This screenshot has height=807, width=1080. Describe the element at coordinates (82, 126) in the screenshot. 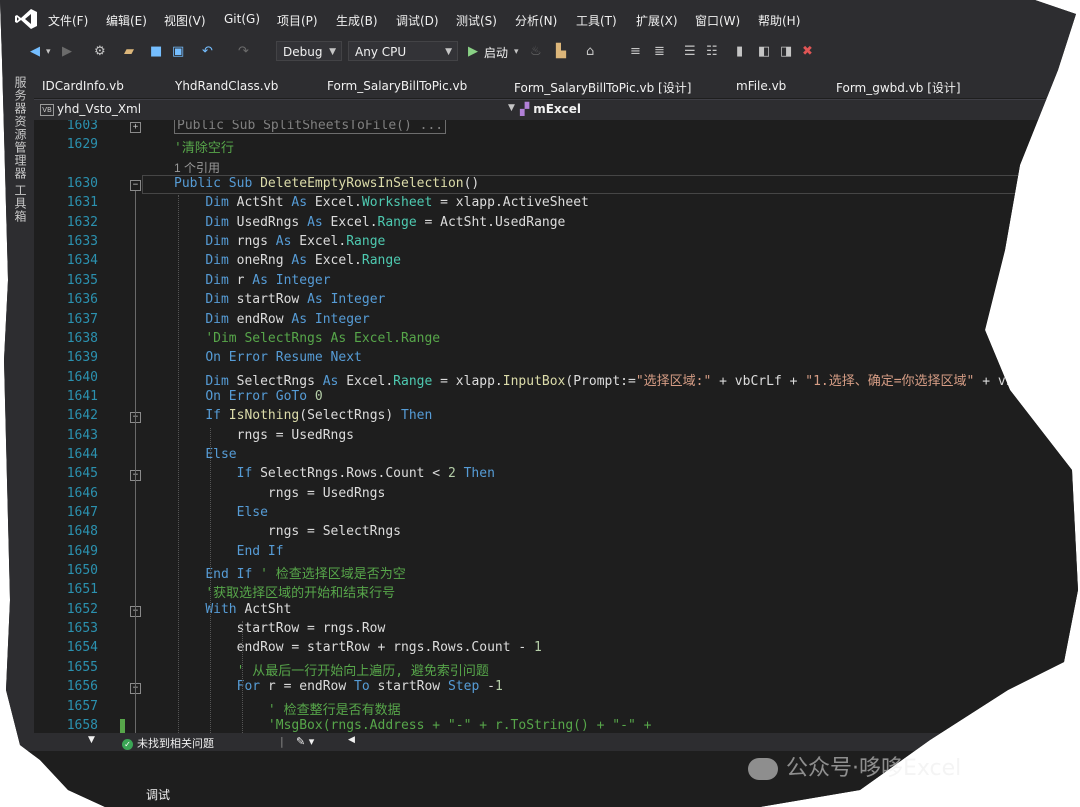

I see `line-number: 1603` at that location.